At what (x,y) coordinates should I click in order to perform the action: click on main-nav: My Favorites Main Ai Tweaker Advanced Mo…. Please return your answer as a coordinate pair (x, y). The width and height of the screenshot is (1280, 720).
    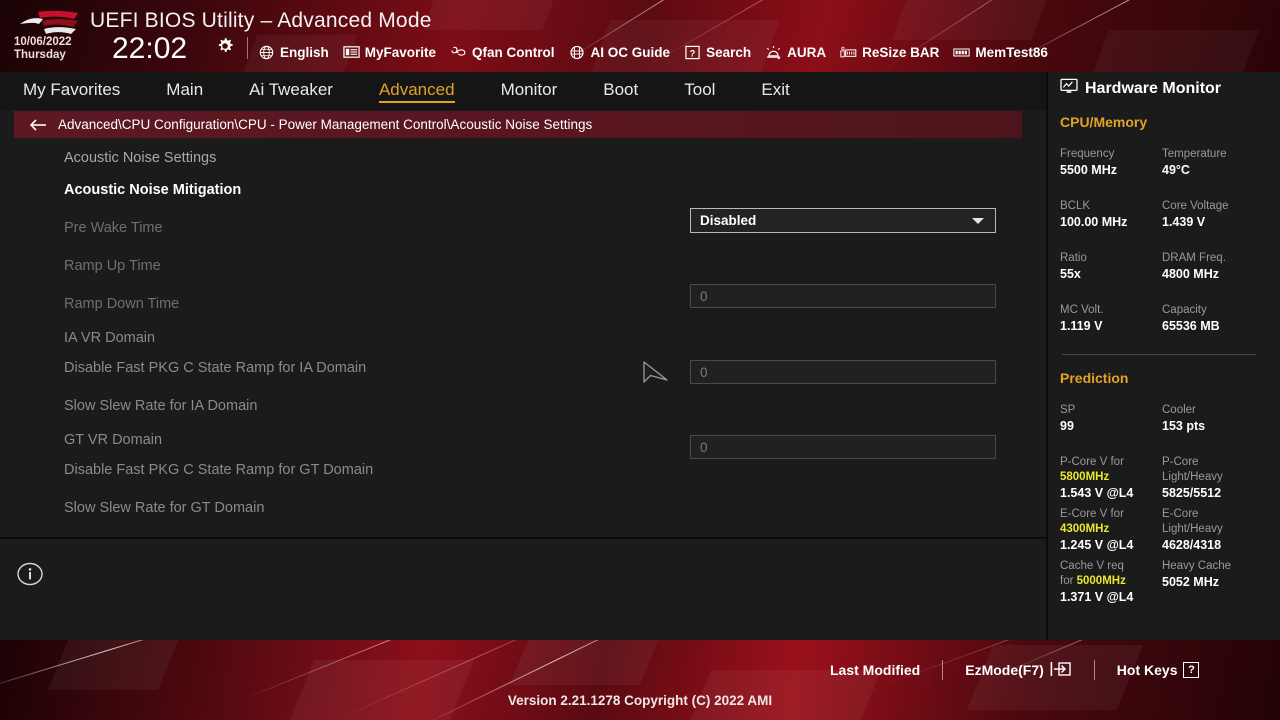
    Looking at the image, I should click on (523, 91).